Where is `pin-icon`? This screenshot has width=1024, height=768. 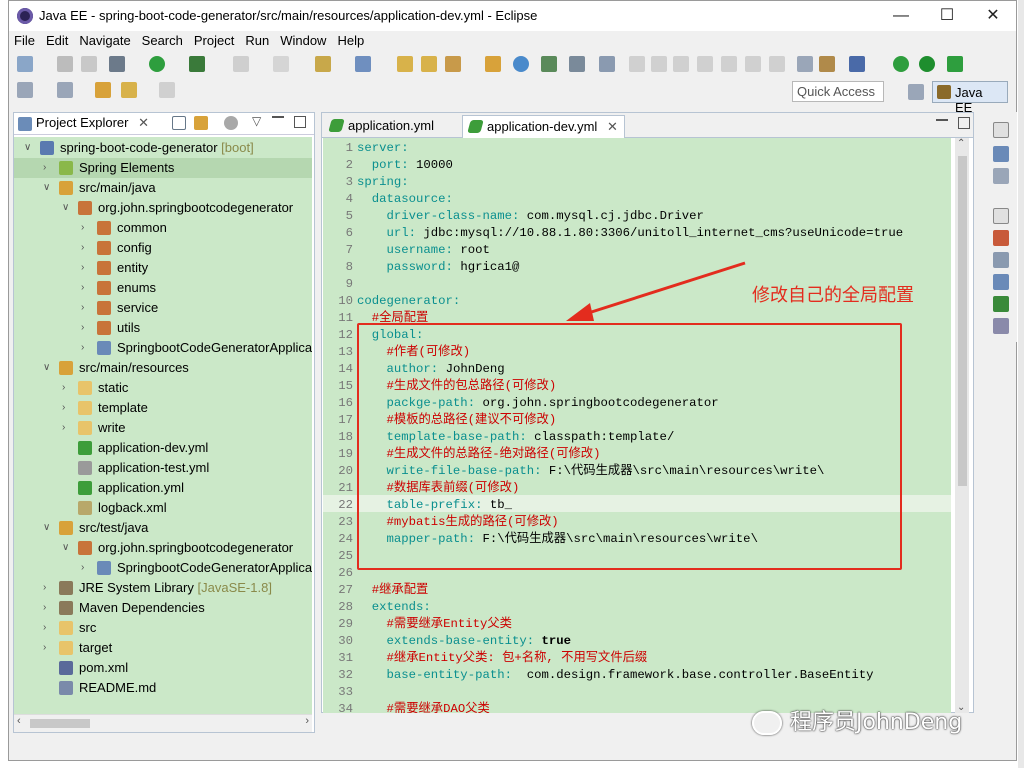 pin-icon is located at coordinates (607, 64).